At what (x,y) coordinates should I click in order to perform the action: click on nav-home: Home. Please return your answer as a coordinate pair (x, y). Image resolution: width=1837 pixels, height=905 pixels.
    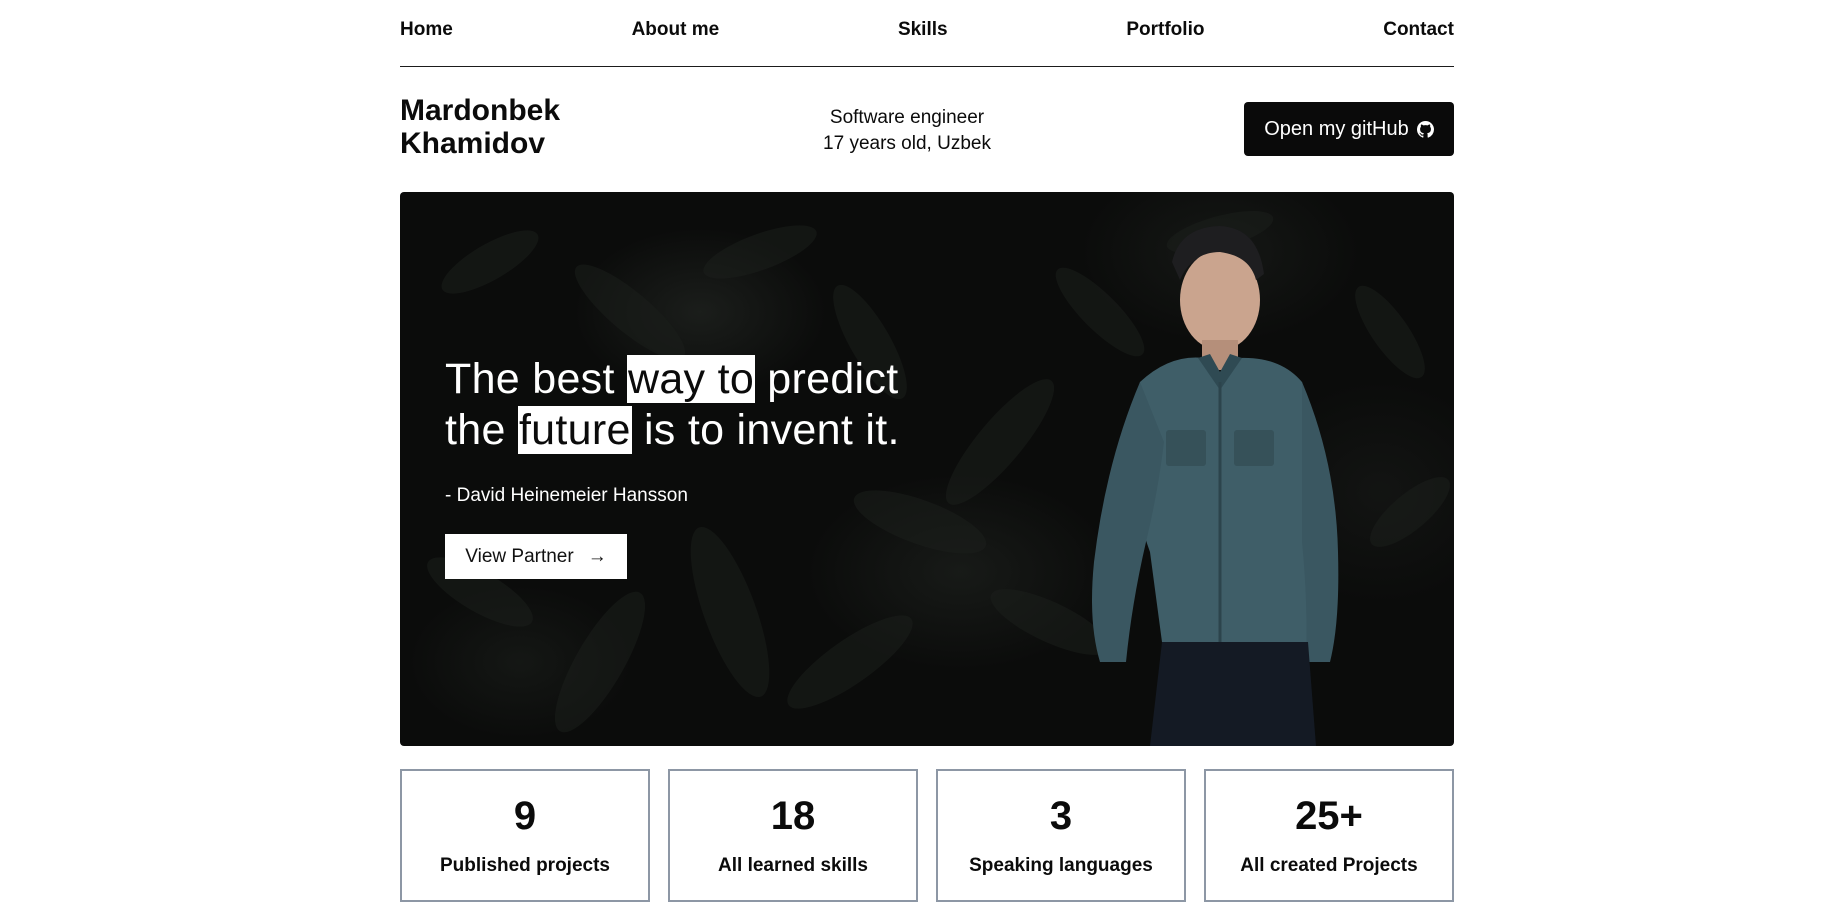
    Looking at the image, I should click on (426, 30).